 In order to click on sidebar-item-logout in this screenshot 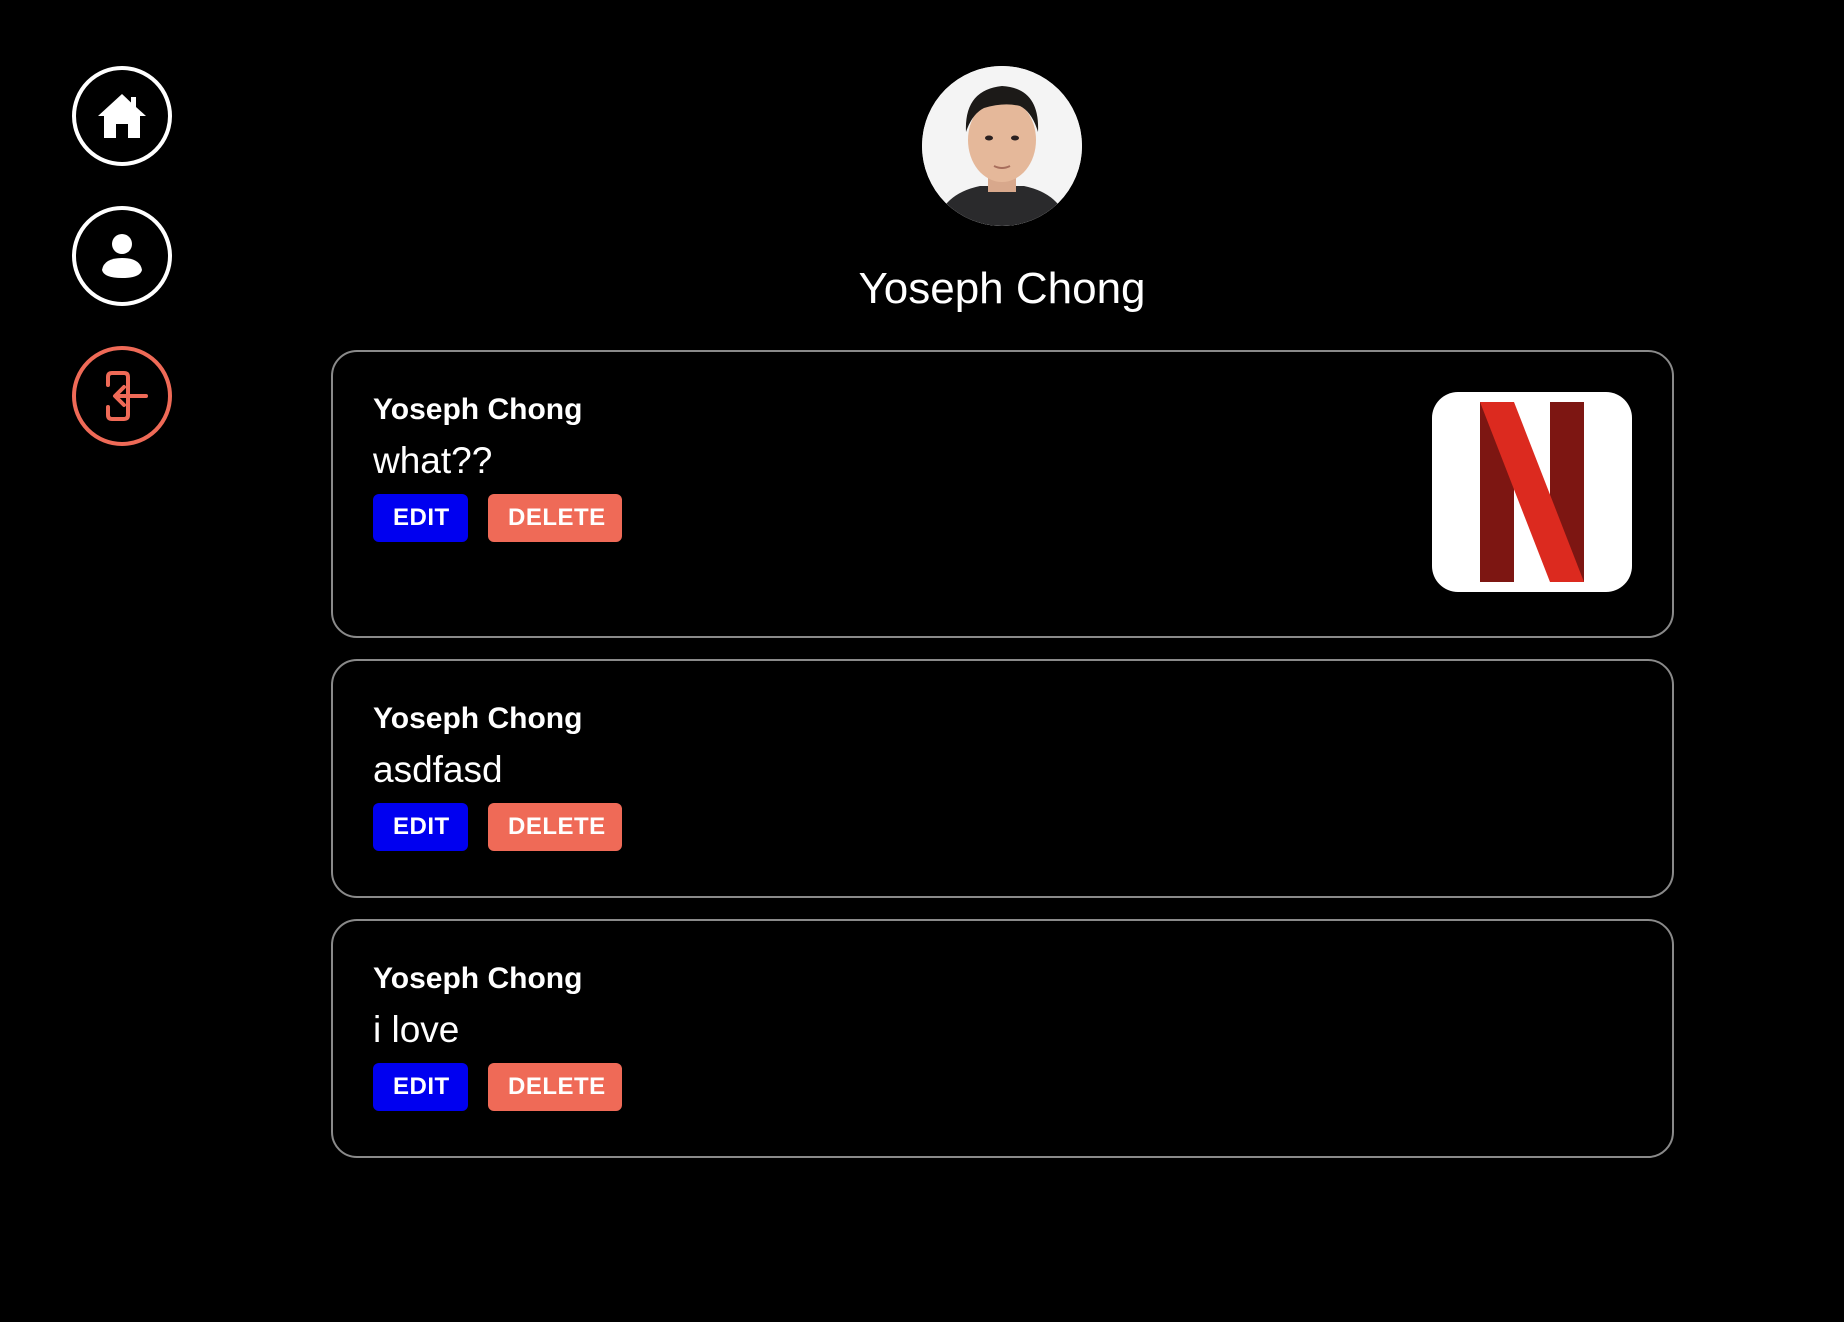, I will do `click(122, 396)`.